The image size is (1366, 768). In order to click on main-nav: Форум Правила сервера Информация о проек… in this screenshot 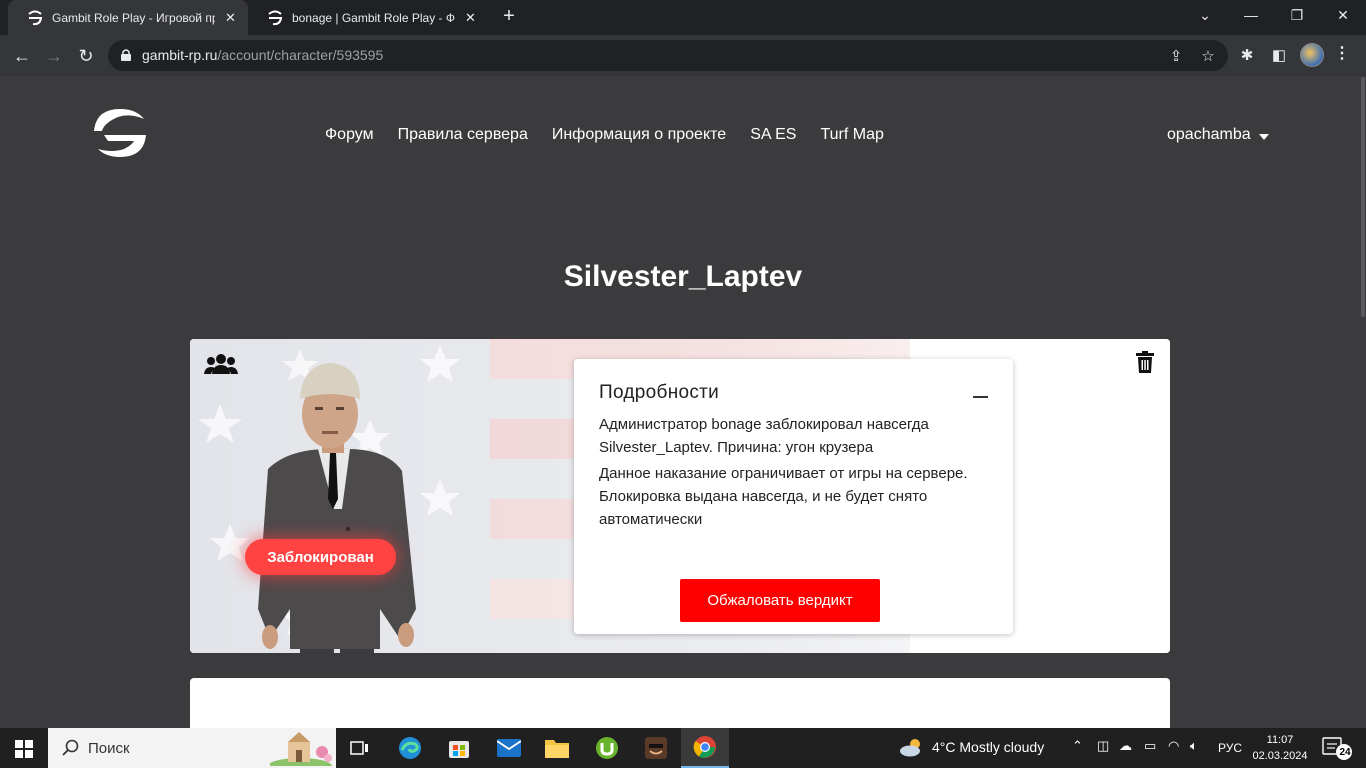, I will do `click(604, 135)`.